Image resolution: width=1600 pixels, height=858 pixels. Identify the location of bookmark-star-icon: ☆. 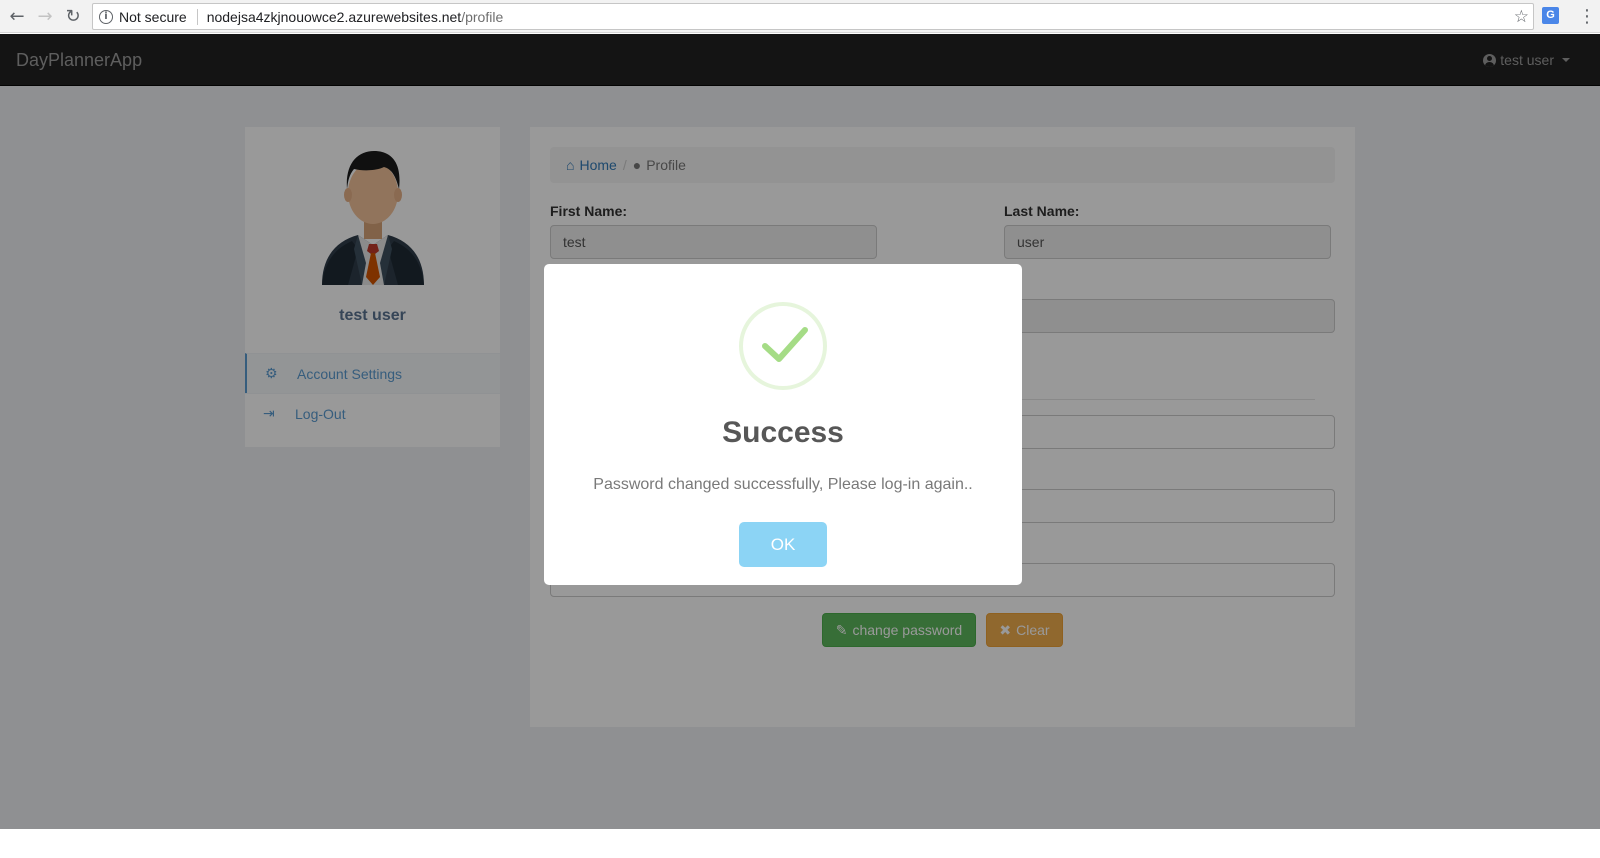
(1521, 17).